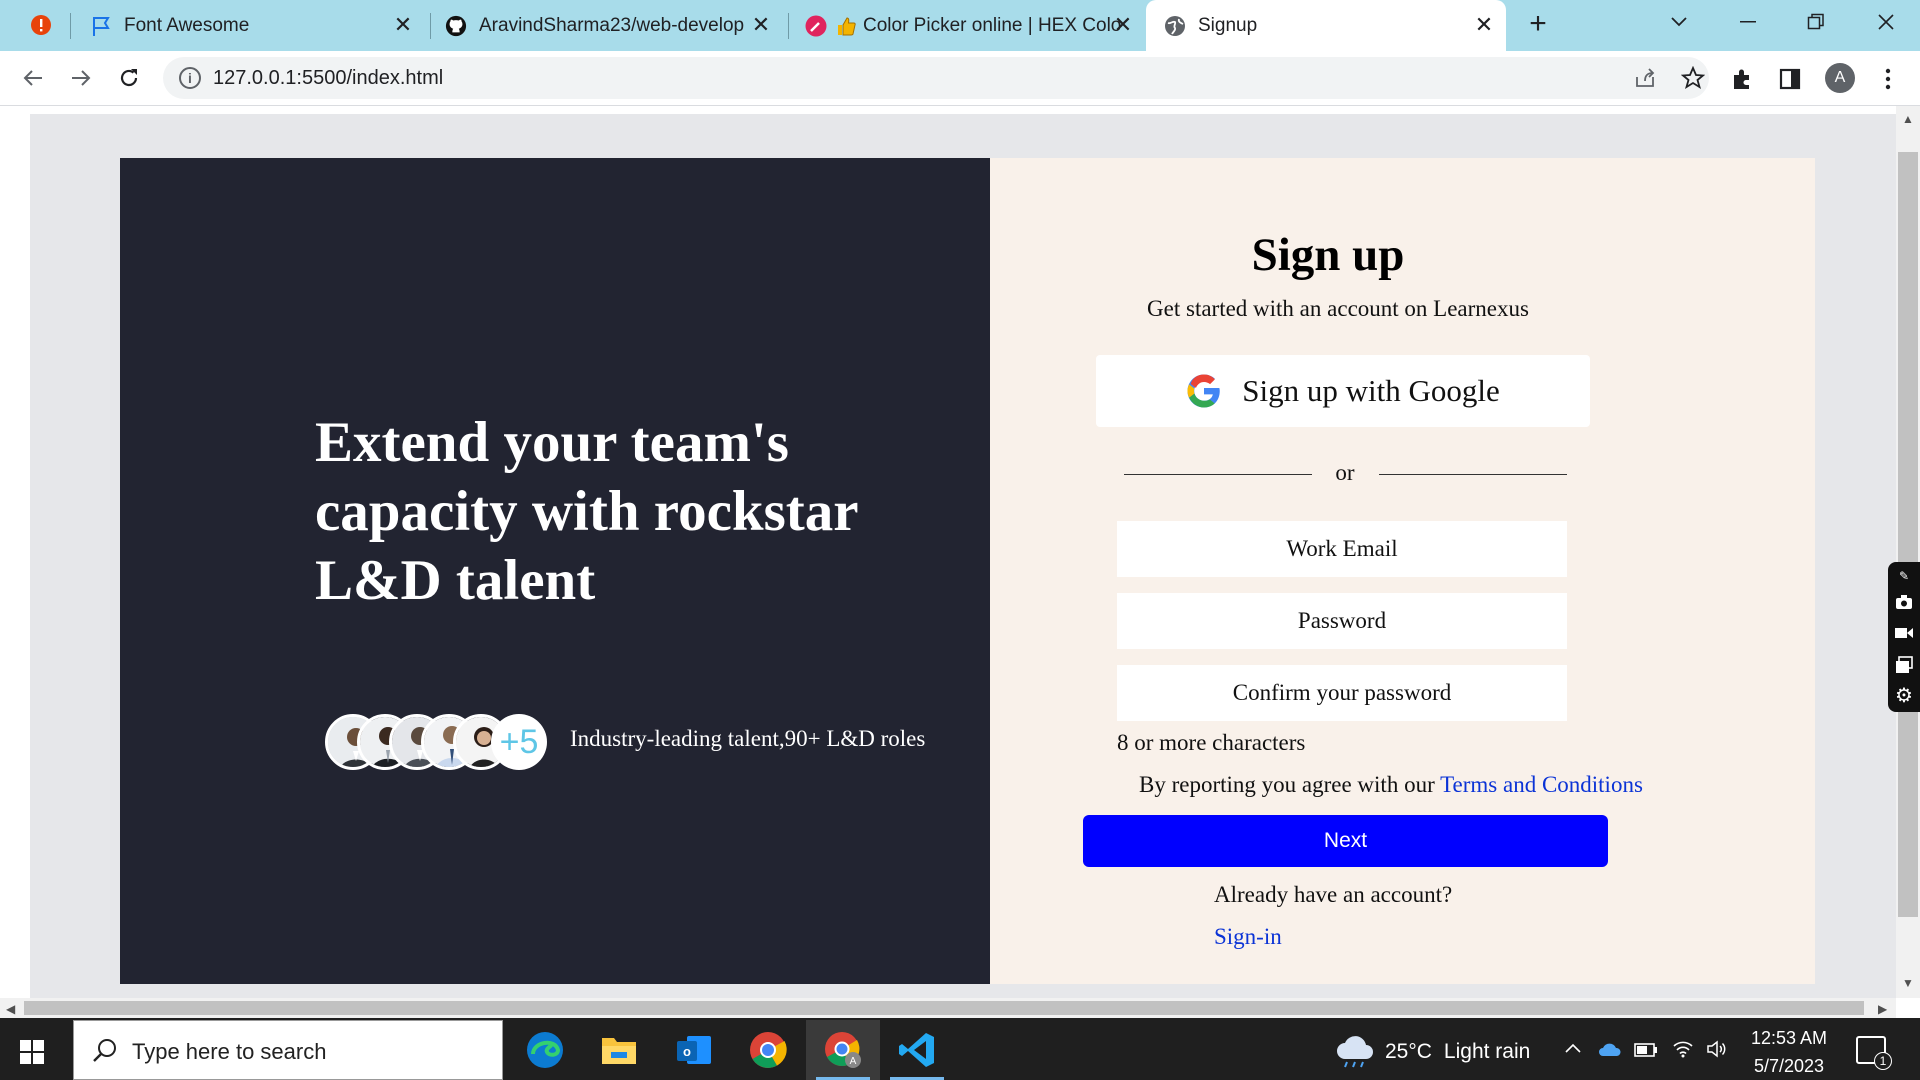  Describe the element at coordinates (1355, 1052) in the screenshot. I see `rain-cloud-icon` at that location.